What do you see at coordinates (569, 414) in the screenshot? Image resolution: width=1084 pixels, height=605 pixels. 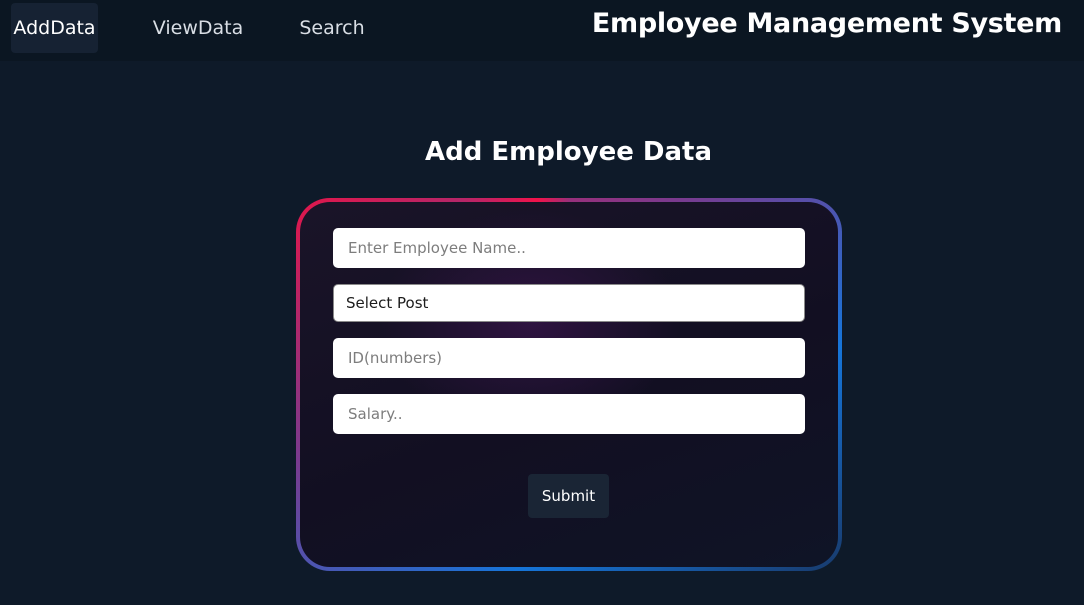 I see `salary-input` at bounding box center [569, 414].